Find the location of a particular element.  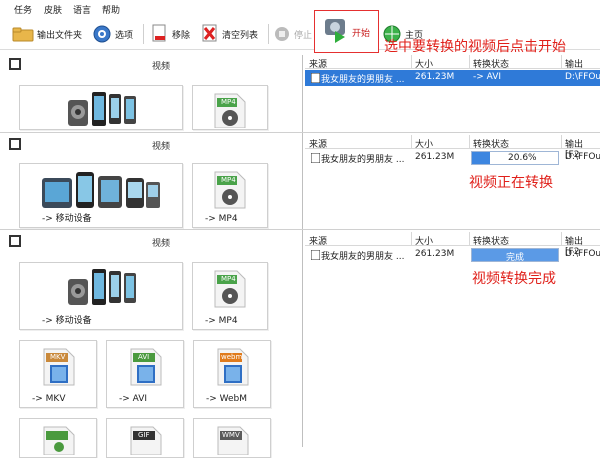

table-row: 我女朋友的男朋友 ... 261.23M -> AVI D:\FFOu is located at coordinates (452, 78).